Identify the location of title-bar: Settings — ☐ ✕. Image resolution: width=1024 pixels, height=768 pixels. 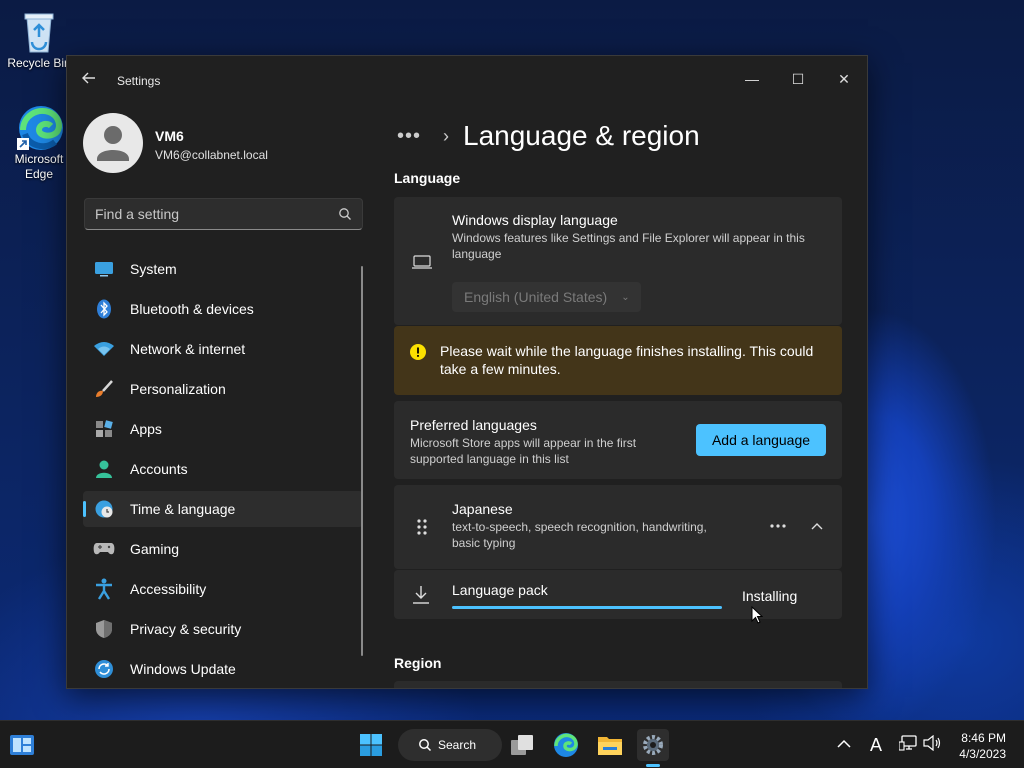
(467, 81).